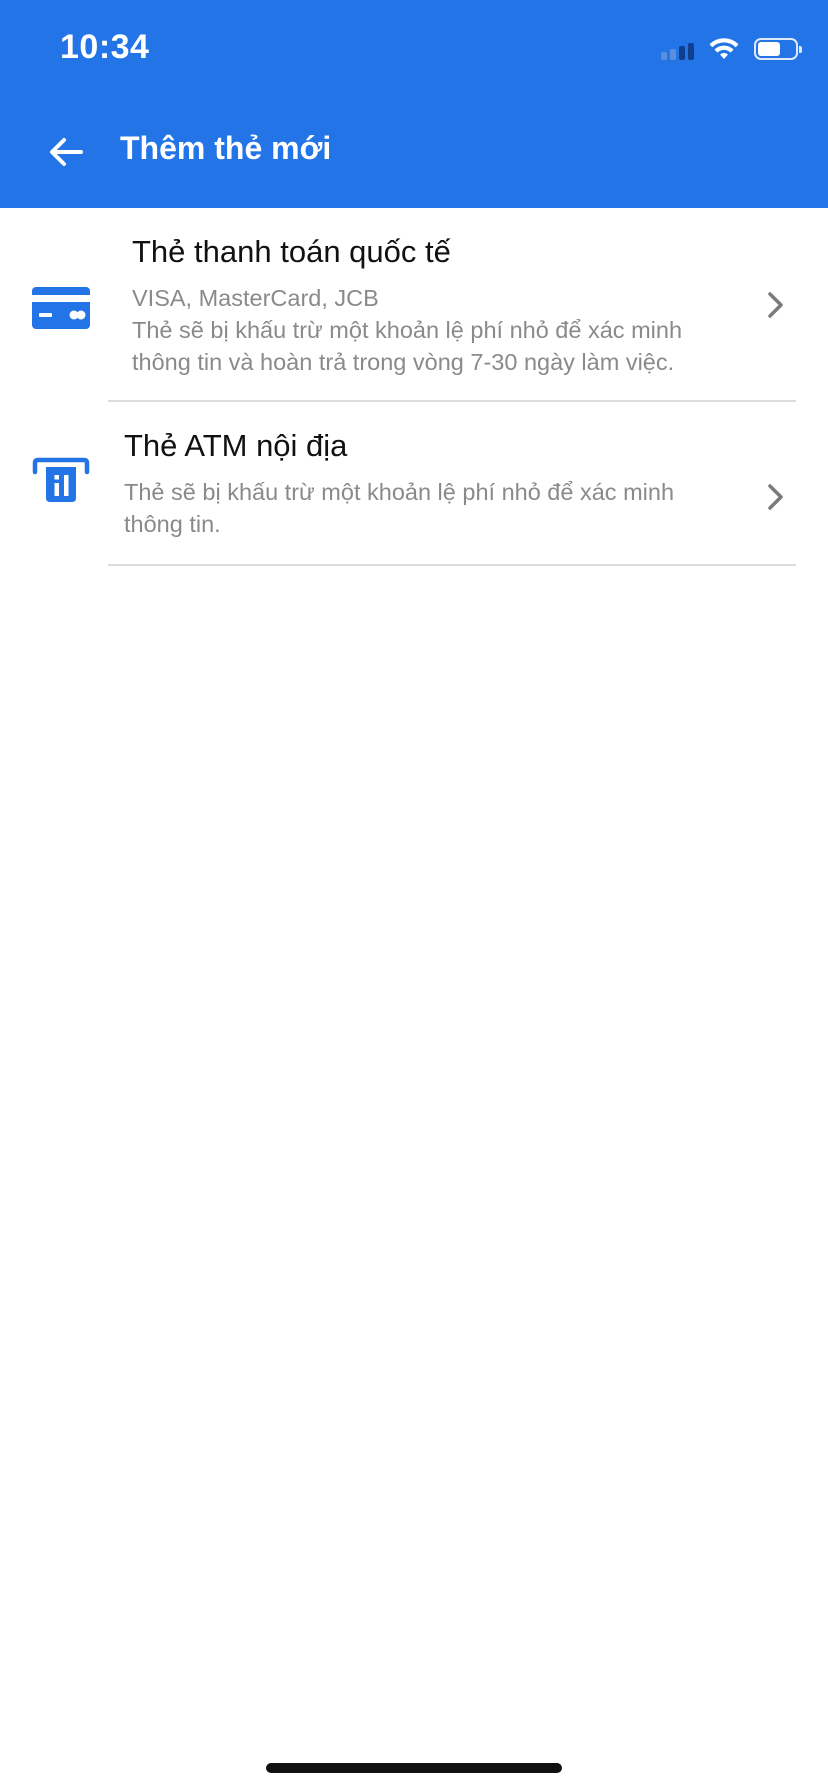 The height and width of the screenshot is (1792, 828). What do you see at coordinates (778, 49) in the screenshot?
I see `battery-icon` at bounding box center [778, 49].